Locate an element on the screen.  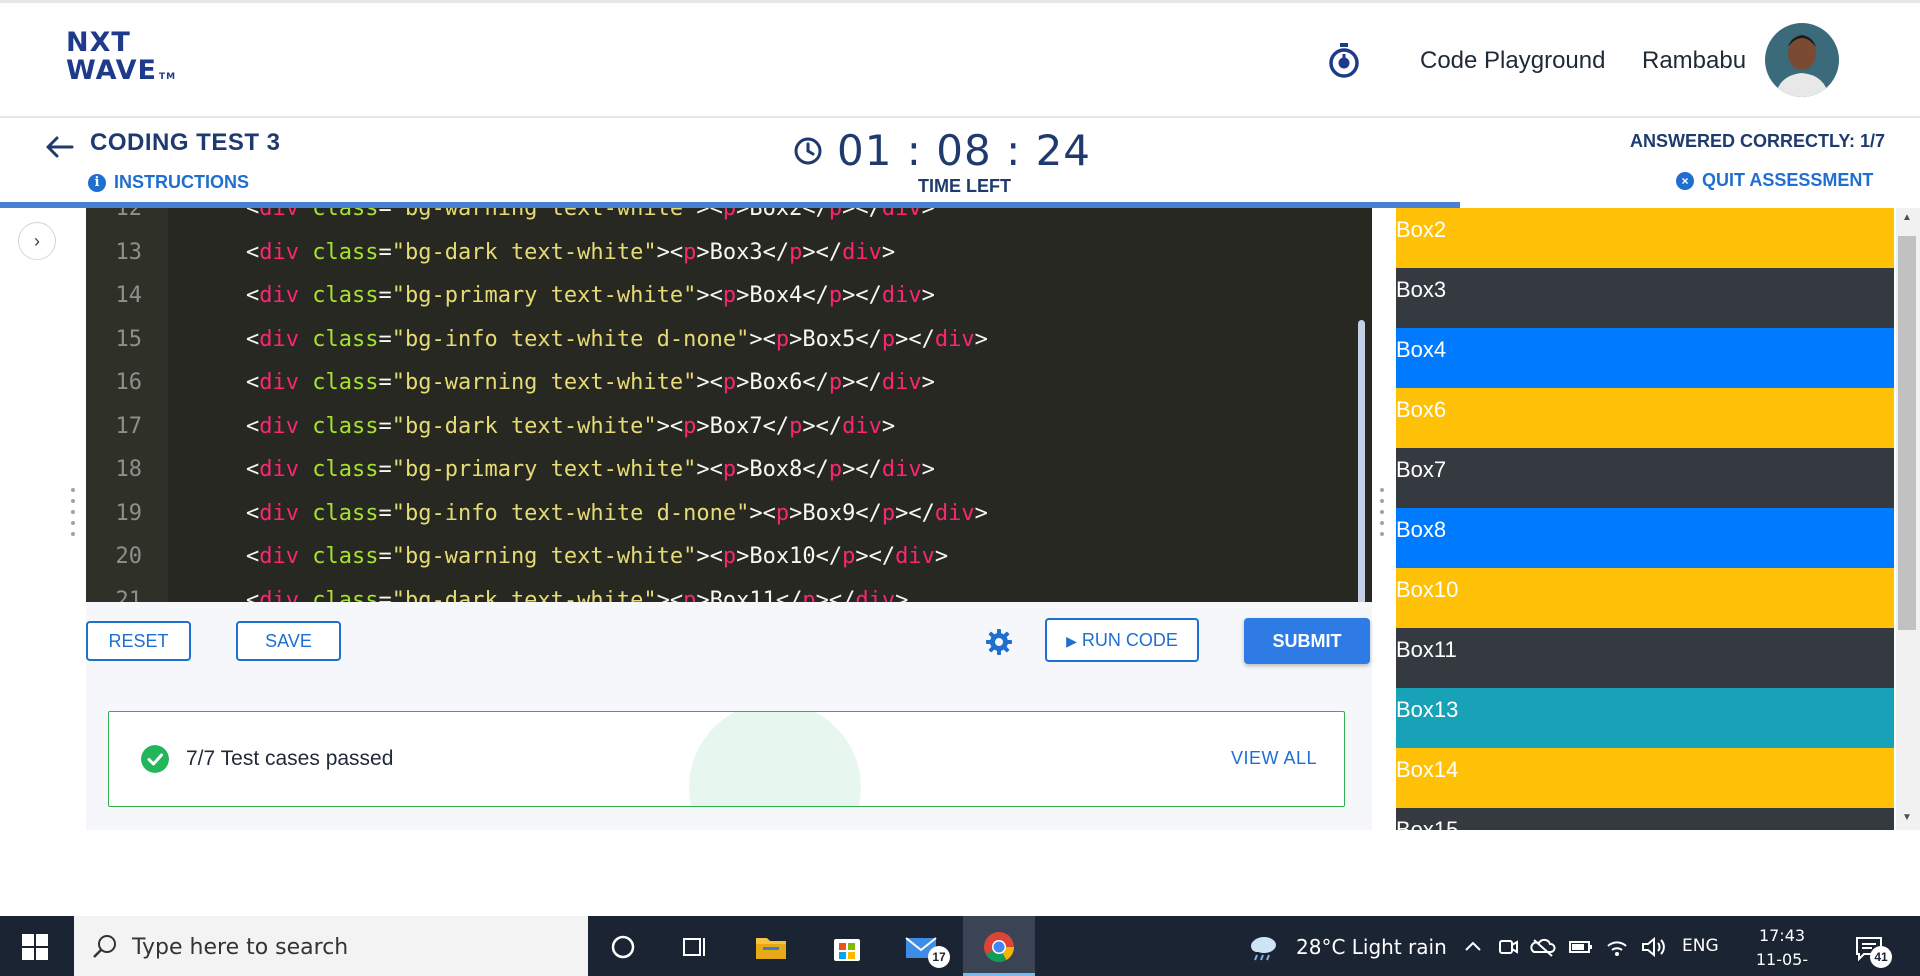
run-code-button: ▶ RUN CODE is located at coordinates (1122, 640).